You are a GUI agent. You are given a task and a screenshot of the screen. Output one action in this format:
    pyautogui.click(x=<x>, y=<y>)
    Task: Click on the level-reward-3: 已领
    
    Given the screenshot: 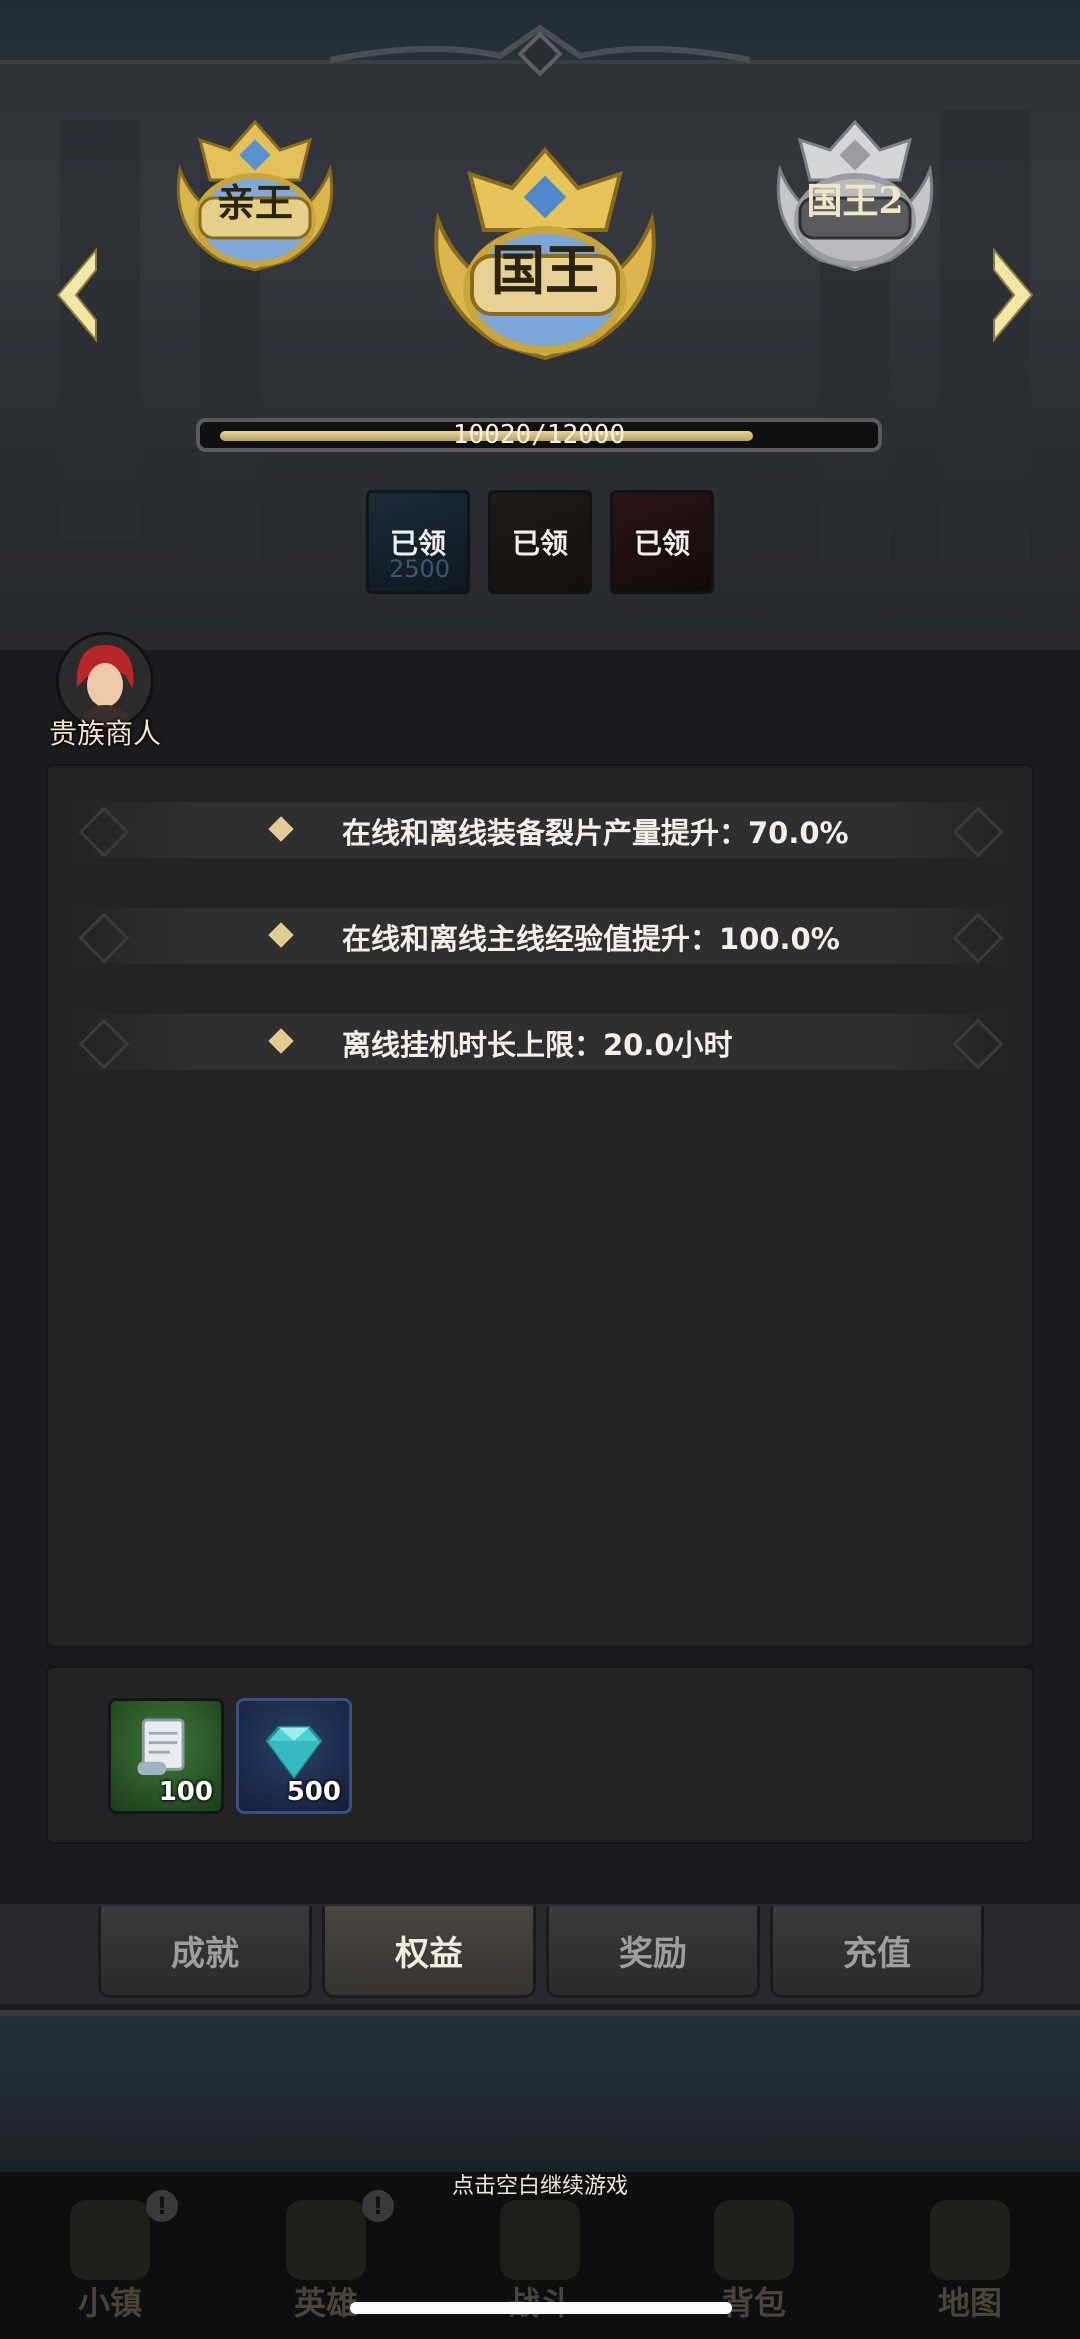 What is the action you would take?
    pyautogui.click(x=662, y=542)
    